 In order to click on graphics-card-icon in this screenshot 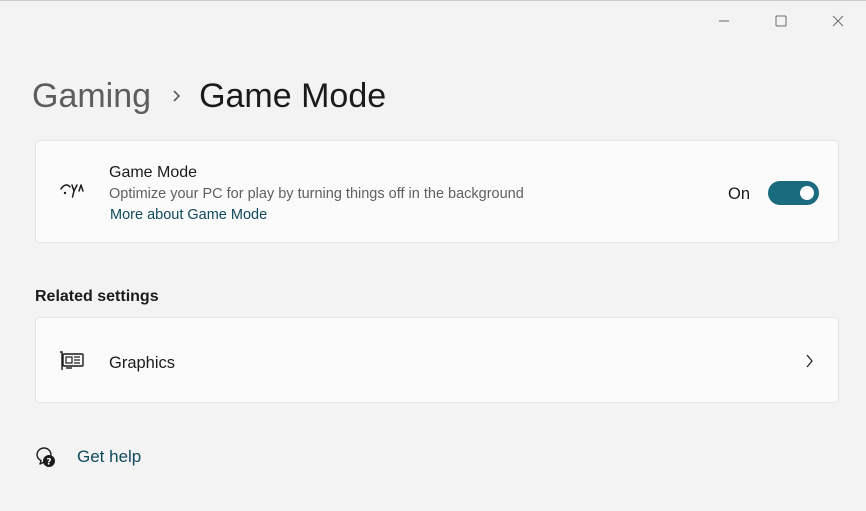, I will do `click(72, 360)`.